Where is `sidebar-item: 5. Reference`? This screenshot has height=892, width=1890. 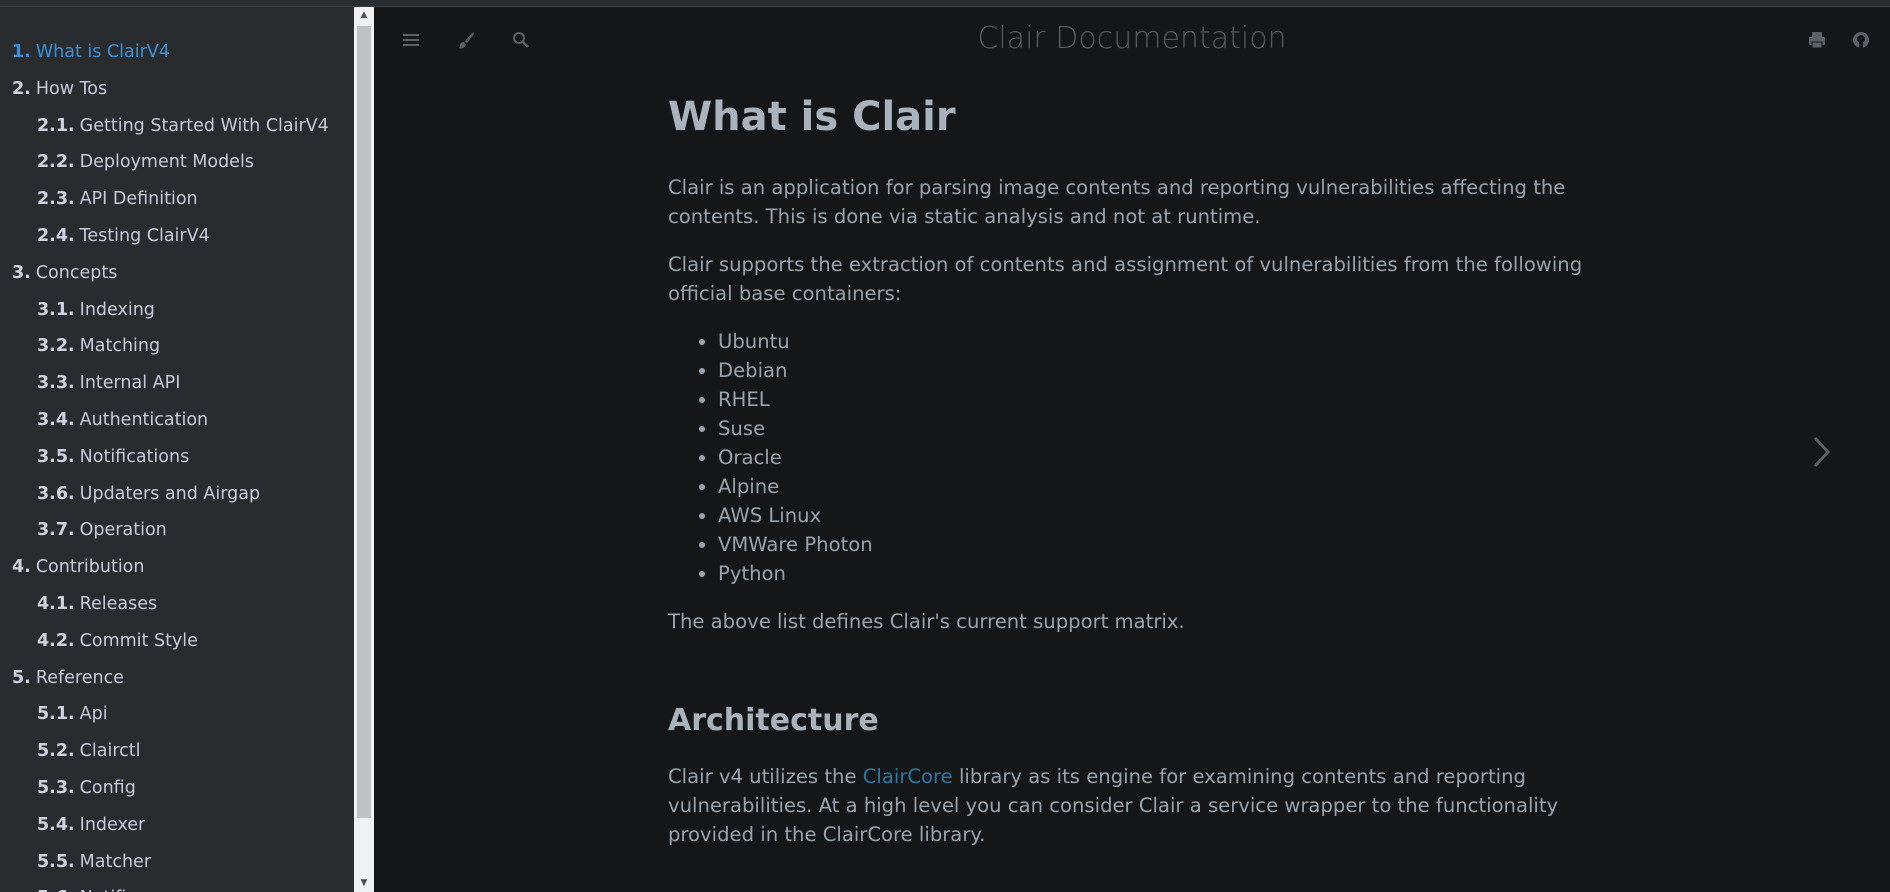 sidebar-item: 5. Reference is located at coordinates (177, 678).